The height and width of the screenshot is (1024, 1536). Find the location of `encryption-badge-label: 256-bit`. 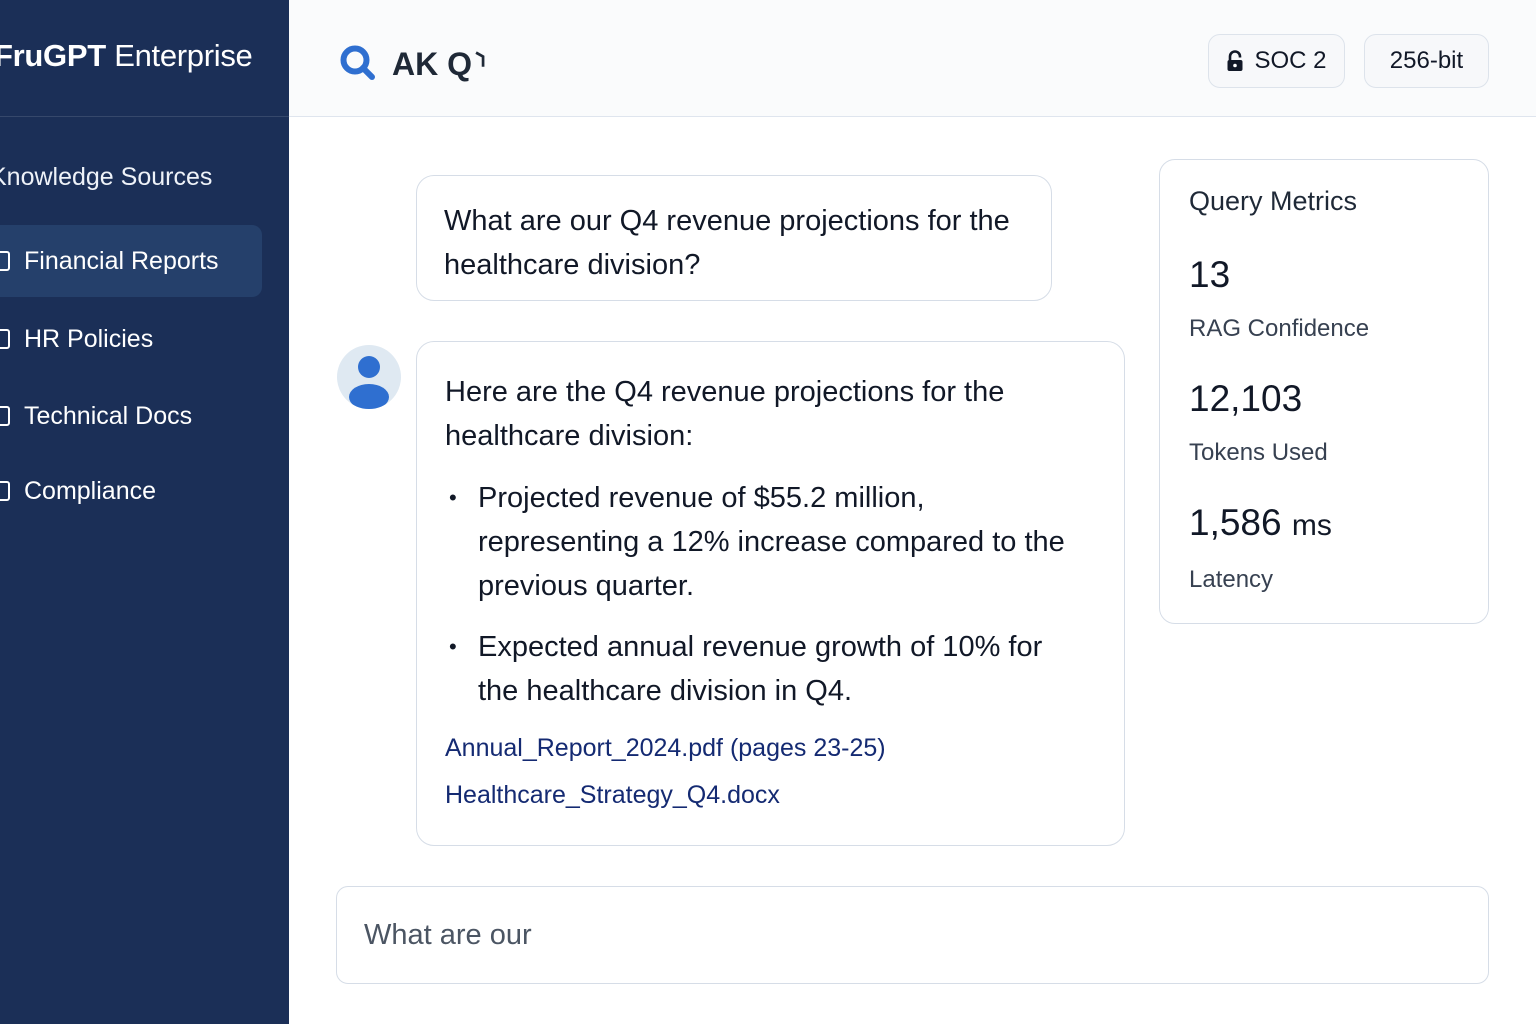

encryption-badge-label: 256-bit is located at coordinates (1426, 60).